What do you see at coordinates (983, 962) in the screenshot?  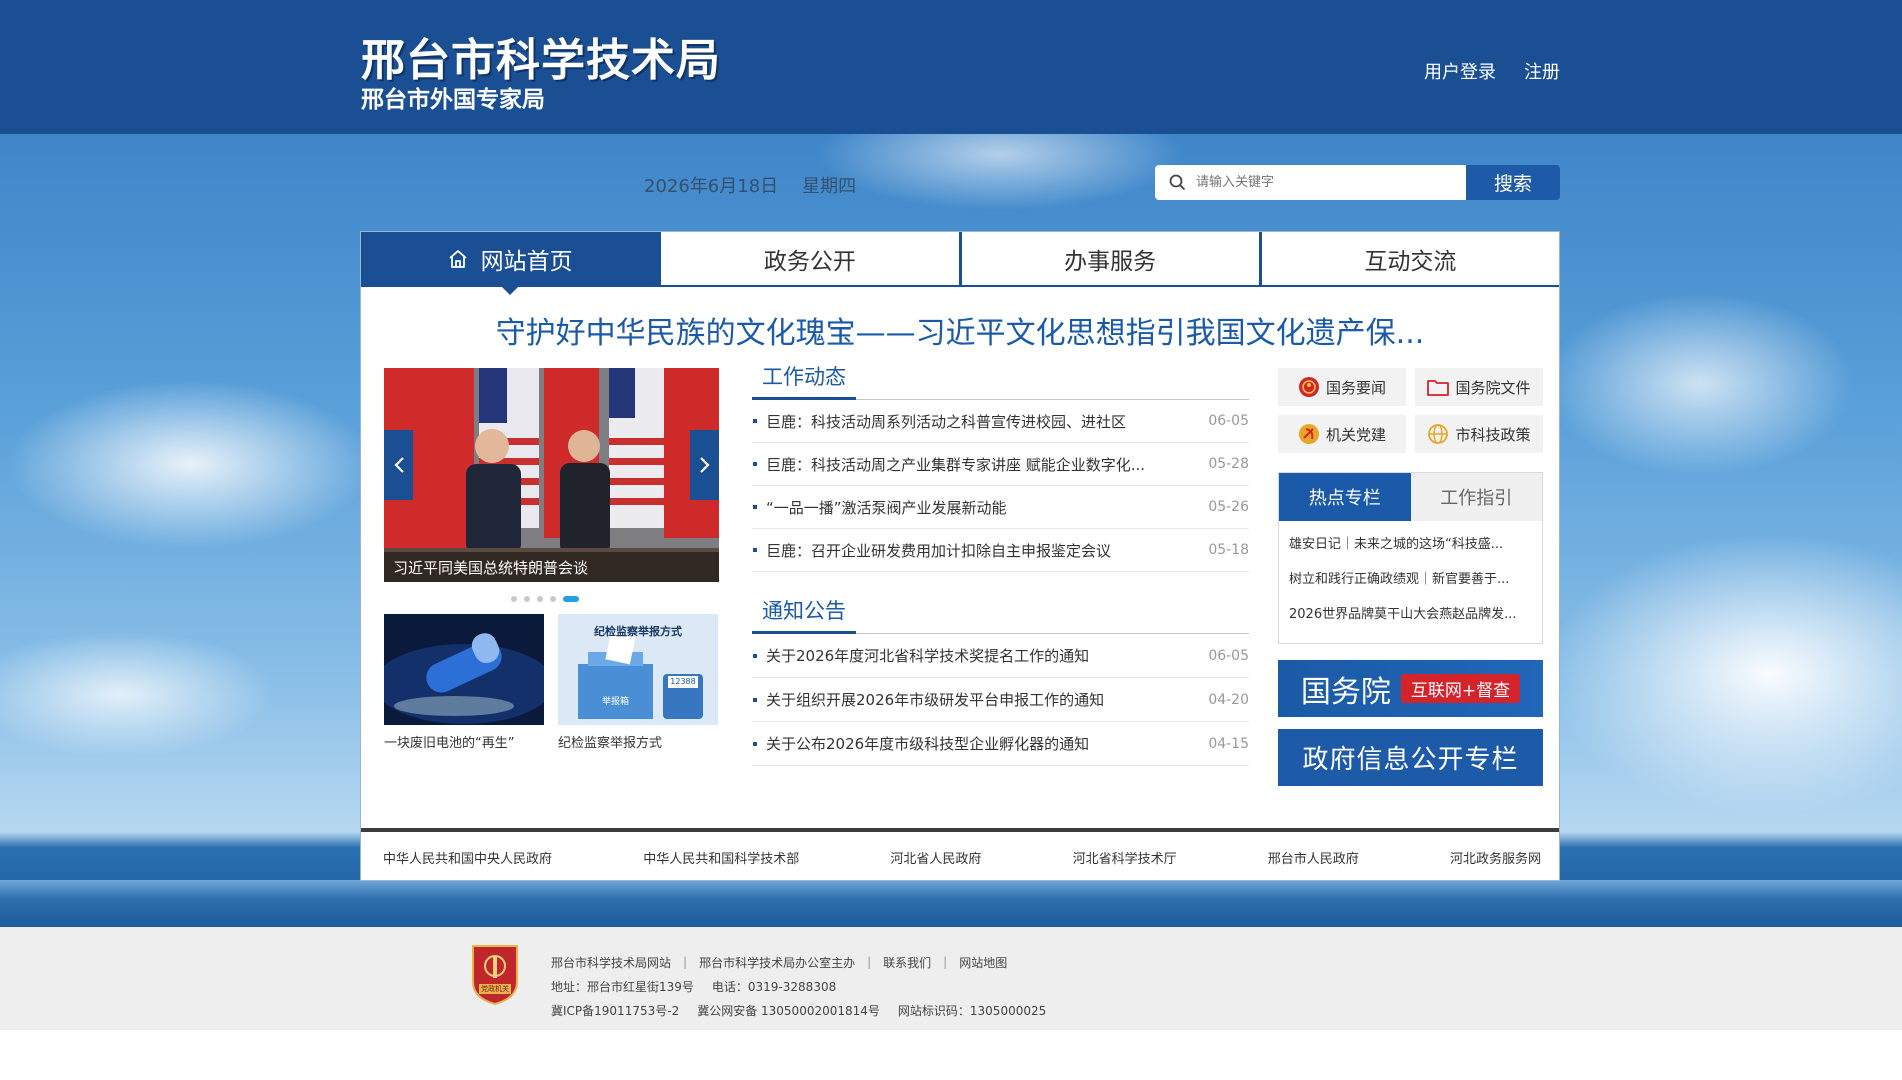 I see `footer-link: 网站地图` at bounding box center [983, 962].